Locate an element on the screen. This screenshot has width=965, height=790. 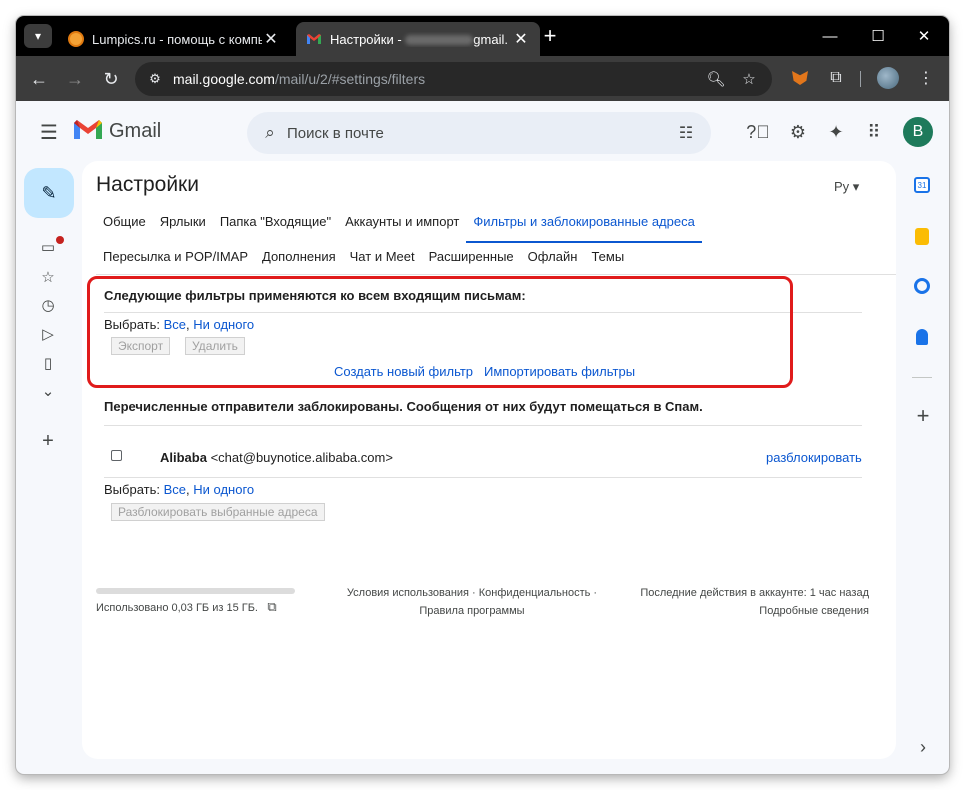
profile-avatar-icon is located at coordinates (888, 78).